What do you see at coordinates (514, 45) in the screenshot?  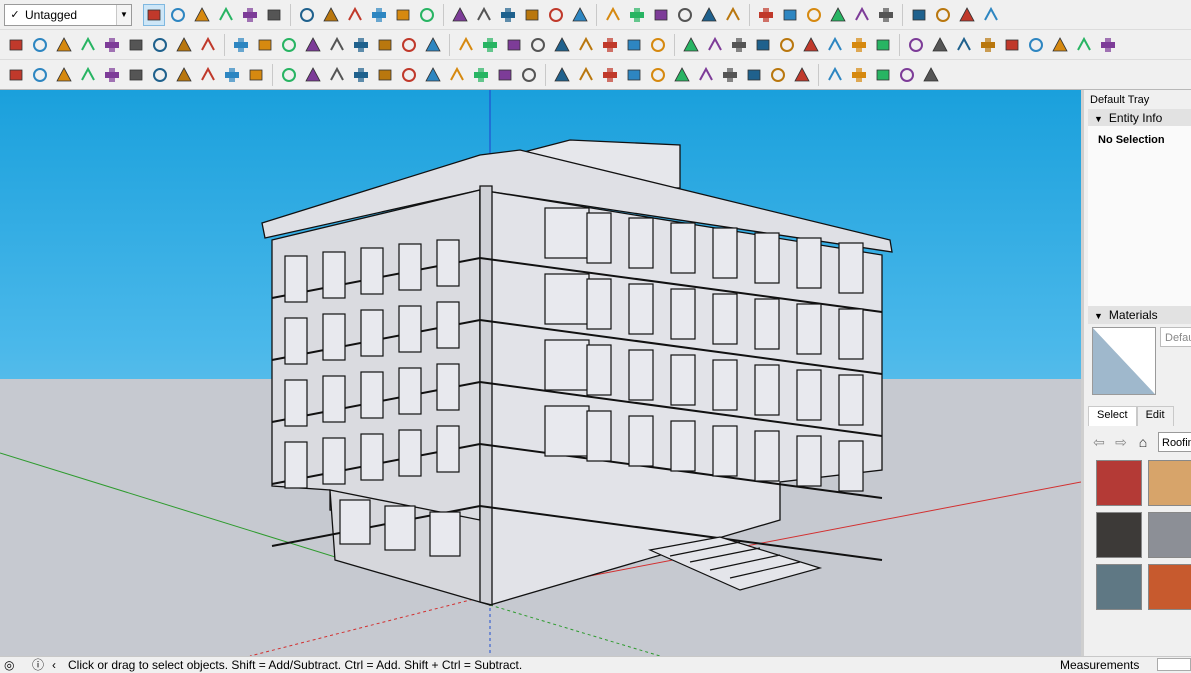 I see `warning-icon` at bounding box center [514, 45].